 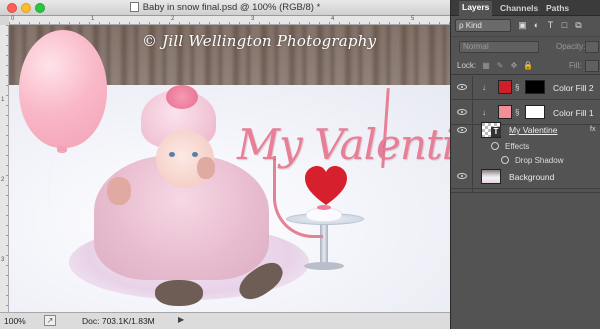 I want to click on ruler-label: 5, so click(x=413, y=19).